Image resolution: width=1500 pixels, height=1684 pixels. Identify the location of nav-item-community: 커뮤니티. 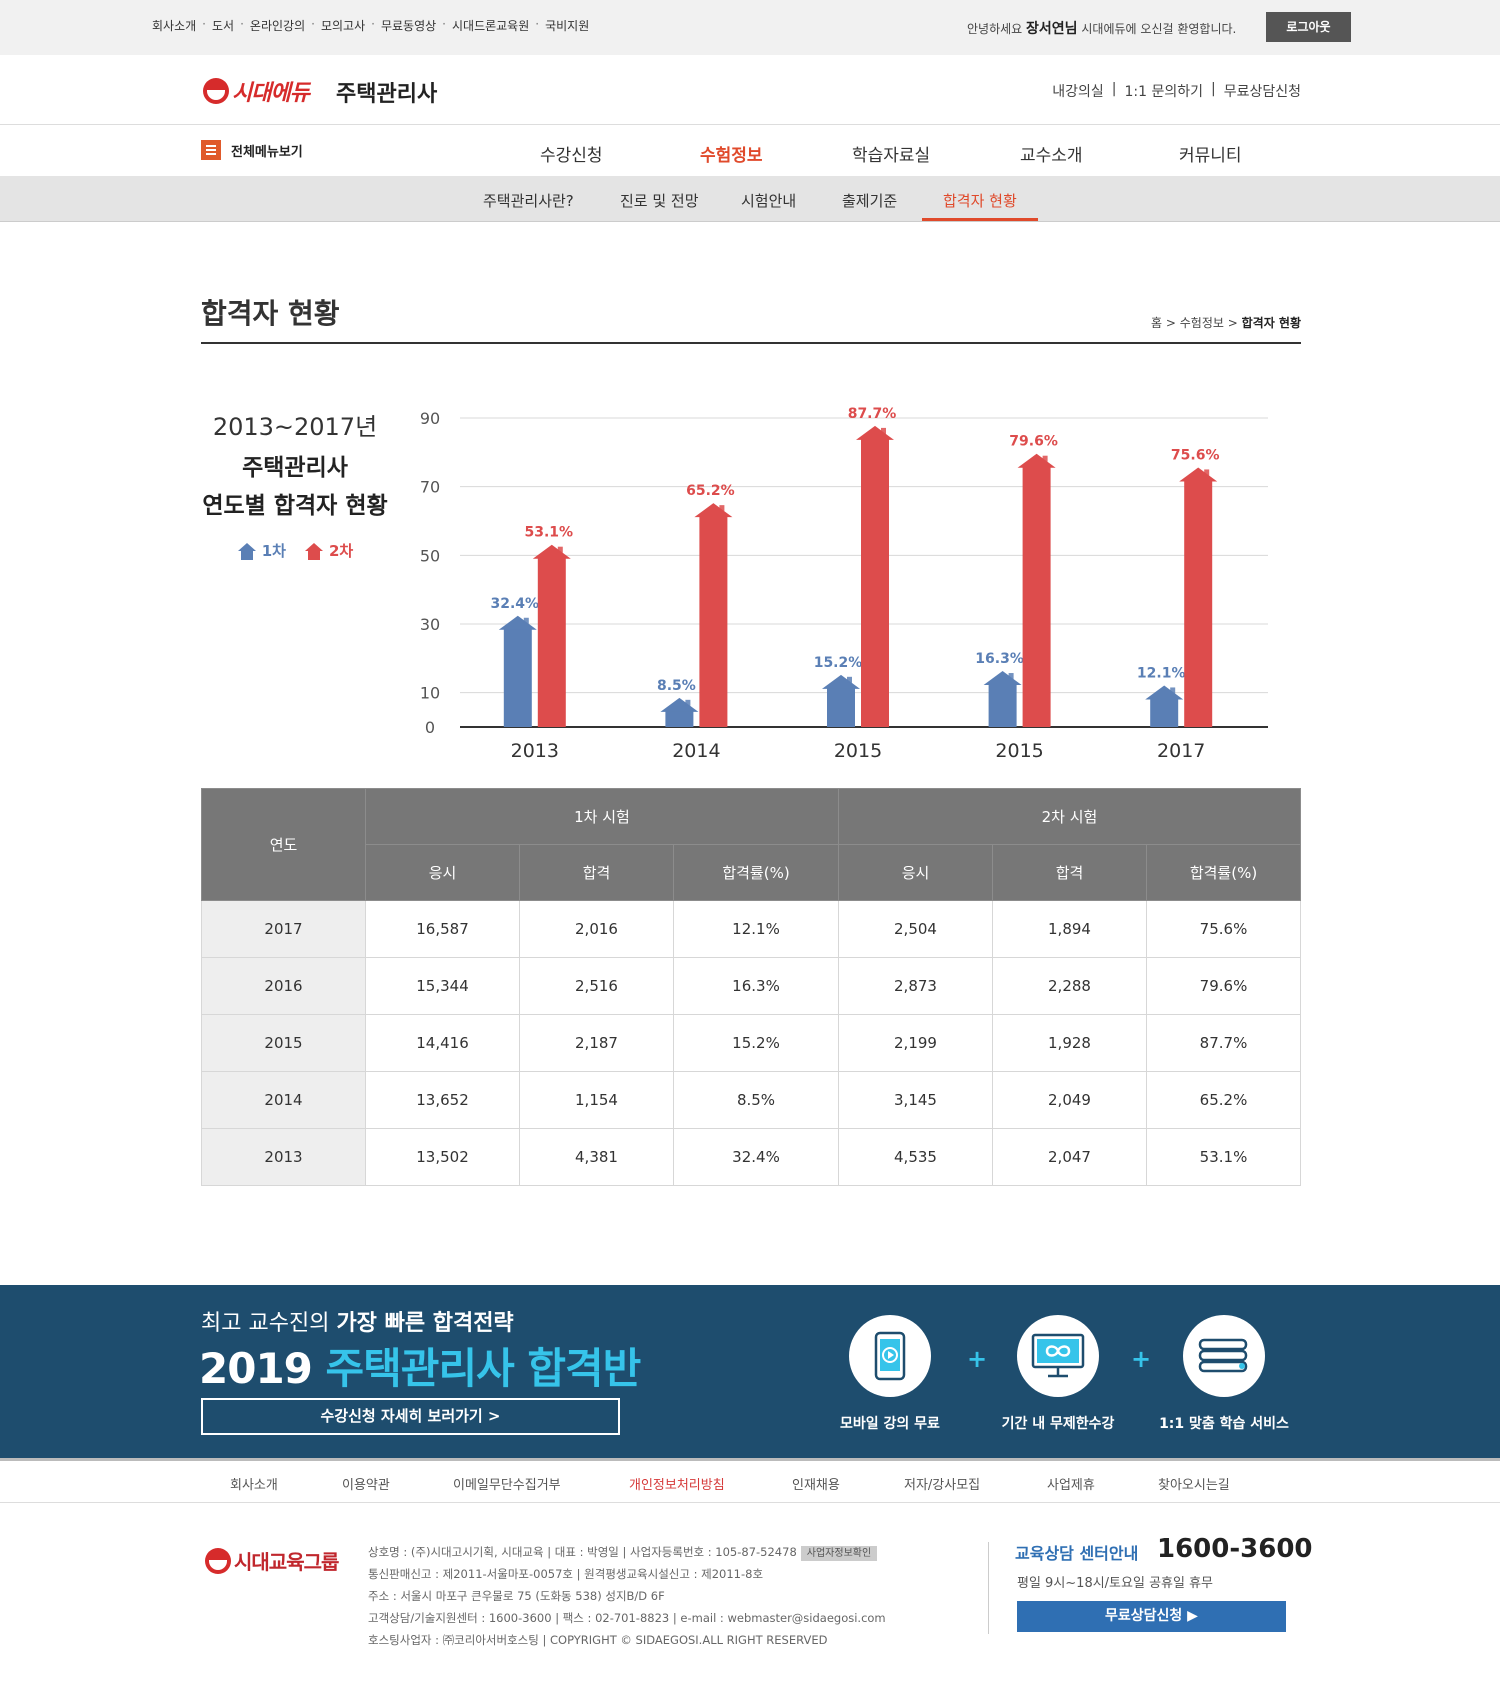
(1210, 153).